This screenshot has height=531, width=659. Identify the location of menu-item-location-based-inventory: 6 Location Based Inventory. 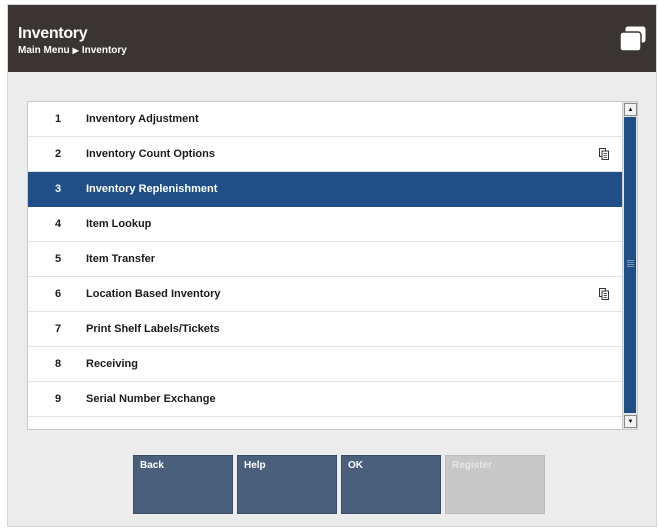
(330, 294).